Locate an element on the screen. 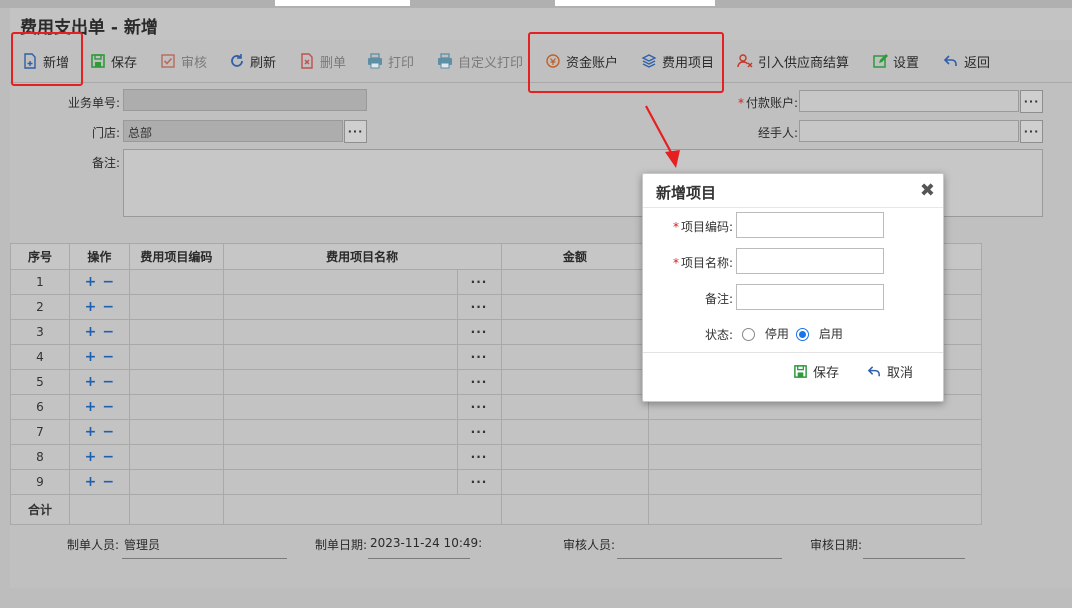  col-header-amount: 金额 is located at coordinates (575, 256).